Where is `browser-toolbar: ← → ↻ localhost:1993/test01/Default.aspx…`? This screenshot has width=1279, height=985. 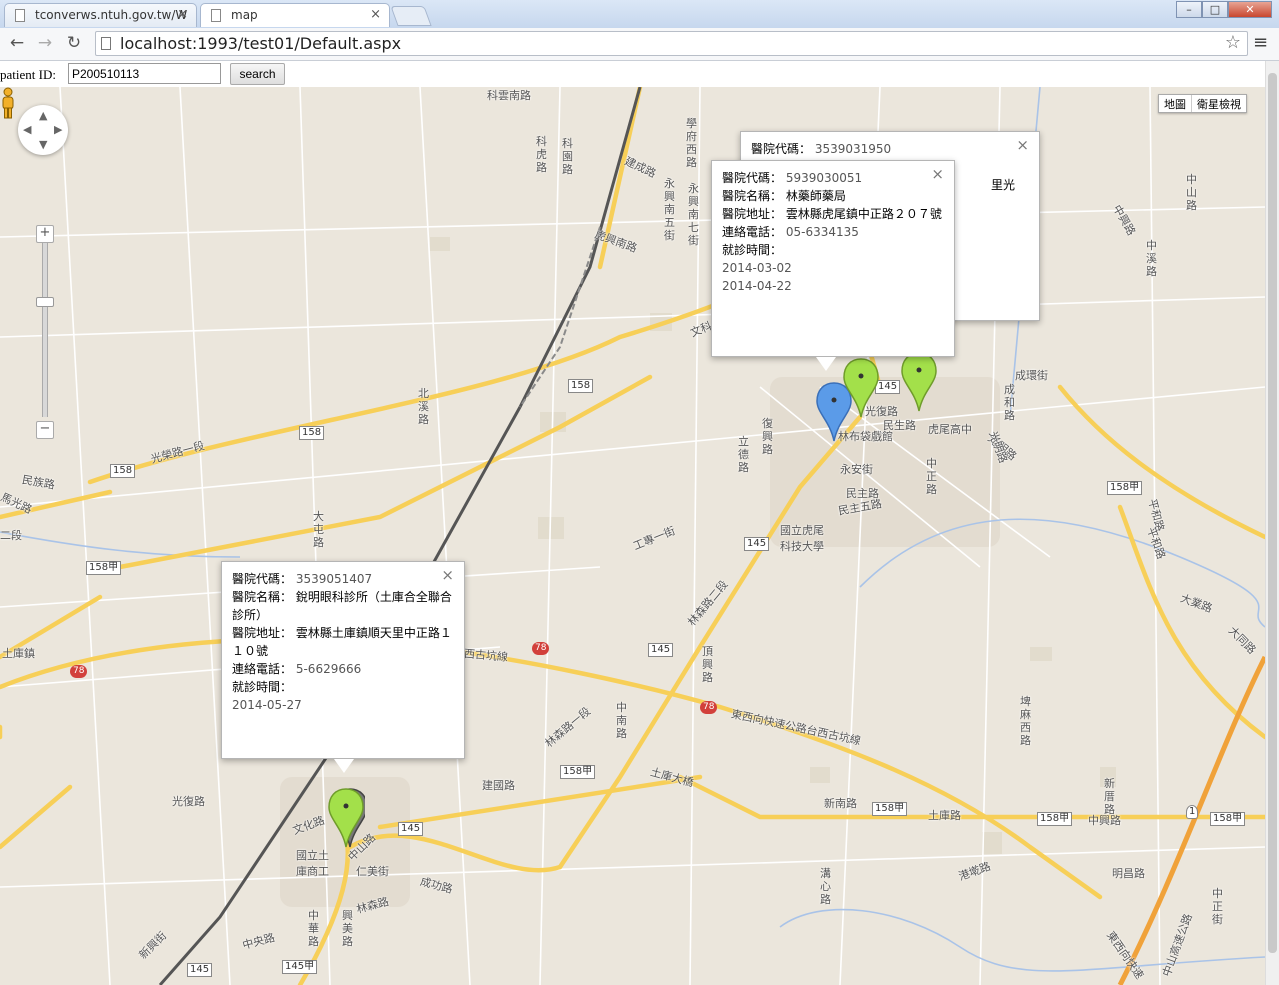 browser-toolbar: ← → ↻ localhost:1993/test01/Default.aspx… is located at coordinates (639, 44).